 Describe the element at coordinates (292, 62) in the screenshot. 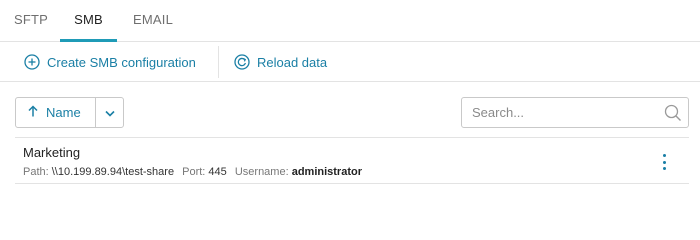

I see `reload-button-label: Reload data` at that location.